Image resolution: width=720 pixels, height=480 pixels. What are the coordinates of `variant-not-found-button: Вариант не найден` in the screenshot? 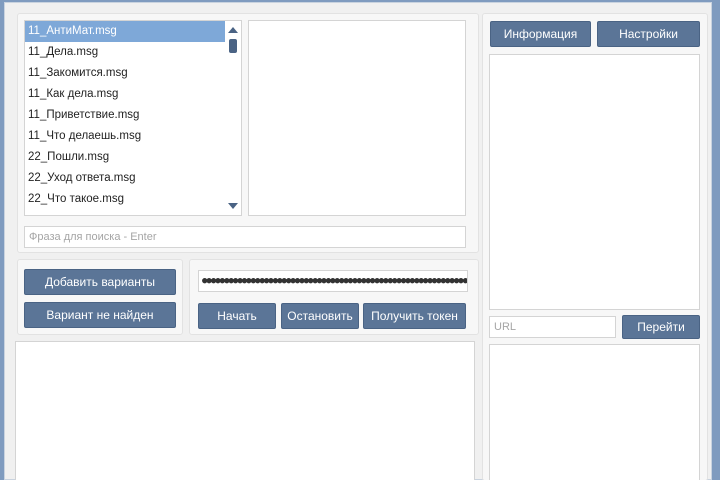 It's located at (100, 315).